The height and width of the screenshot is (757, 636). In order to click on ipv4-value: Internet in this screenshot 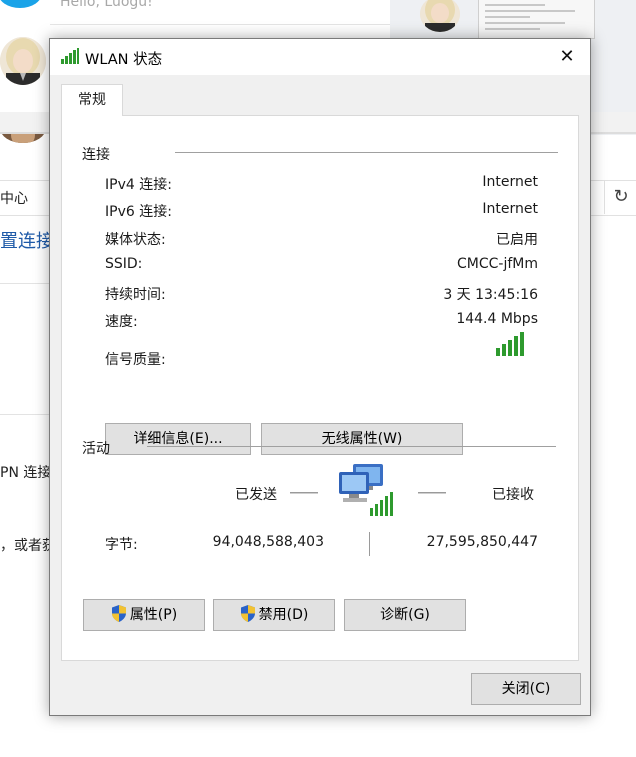, I will do `click(510, 182)`.